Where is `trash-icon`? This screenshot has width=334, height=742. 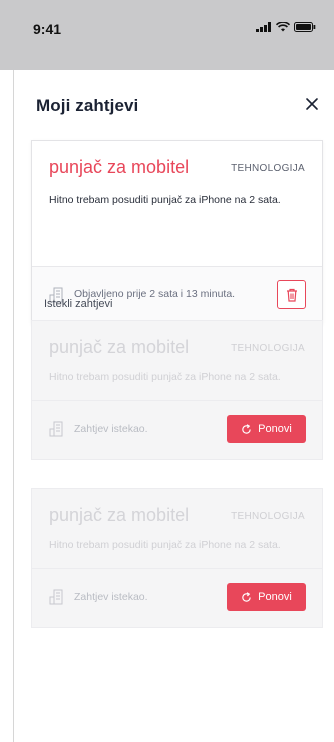 trash-icon is located at coordinates (291, 295).